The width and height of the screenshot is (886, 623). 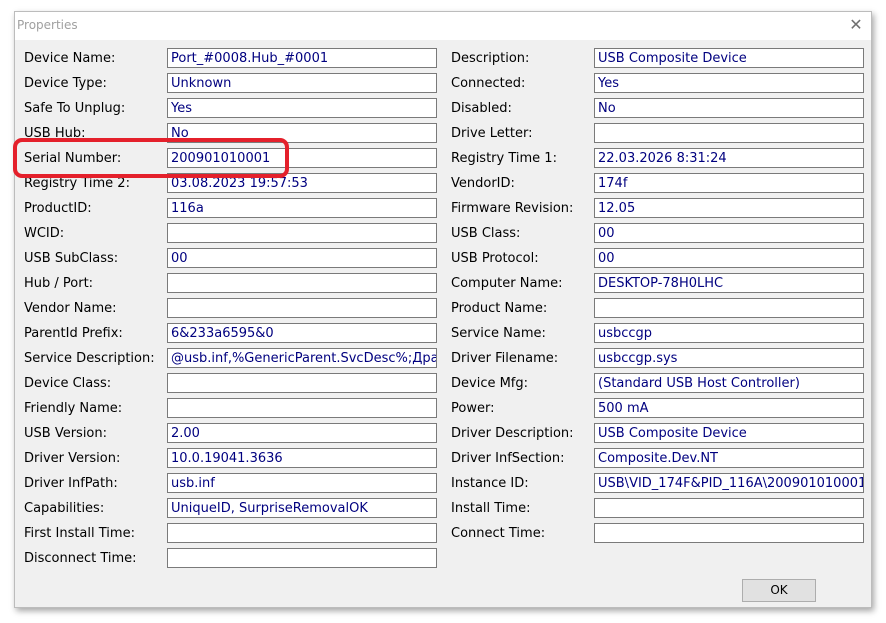 What do you see at coordinates (444, 209) in the screenshot?
I see `right-property-row: Firmware Revision: 12.05` at bounding box center [444, 209].